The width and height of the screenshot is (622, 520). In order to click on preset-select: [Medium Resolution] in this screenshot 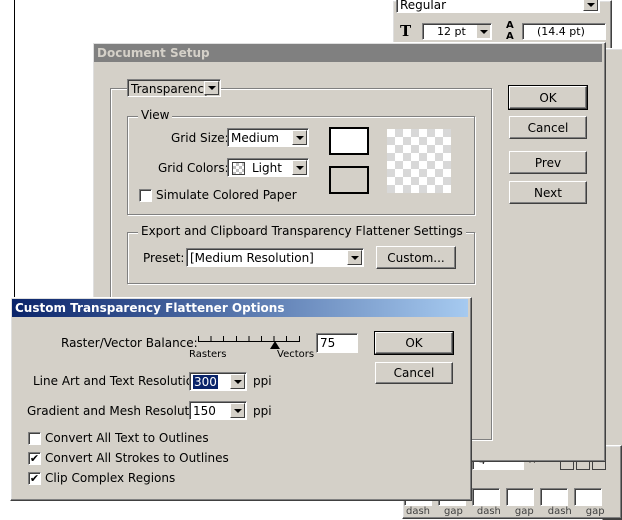, I will do `click(275, 257)`.